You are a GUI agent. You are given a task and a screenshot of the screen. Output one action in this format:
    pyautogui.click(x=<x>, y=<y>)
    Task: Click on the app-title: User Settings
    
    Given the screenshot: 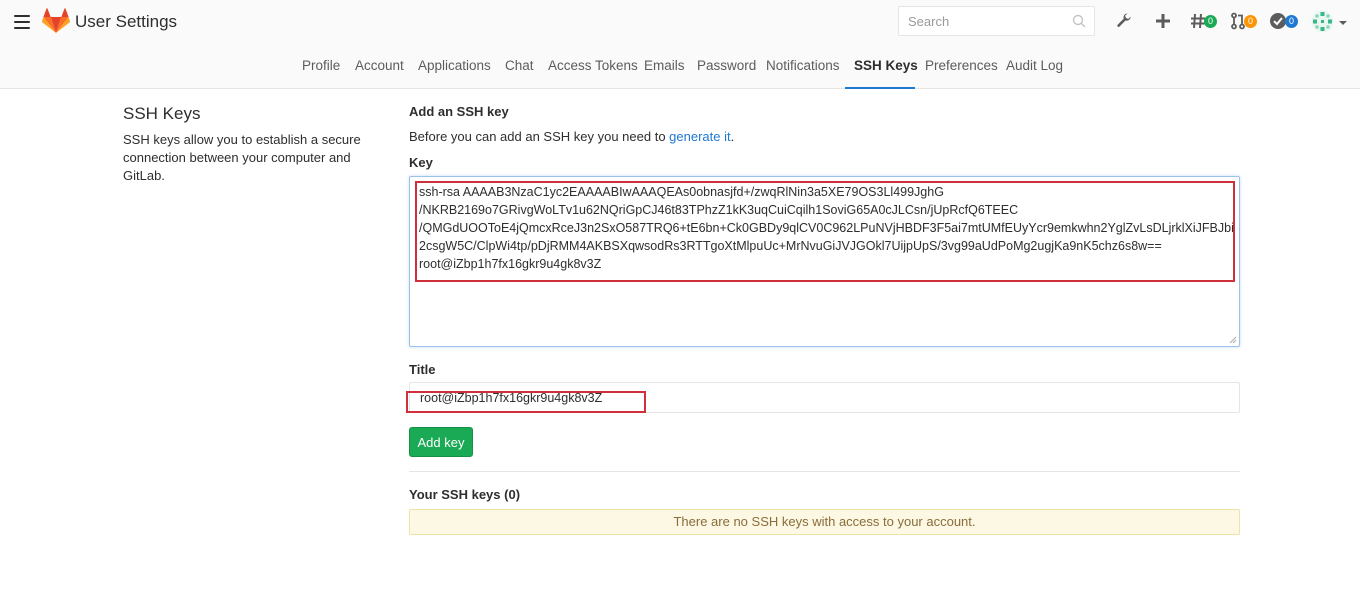 What is the action you would take?
    pyautogui.click(x=126, y=22)
    